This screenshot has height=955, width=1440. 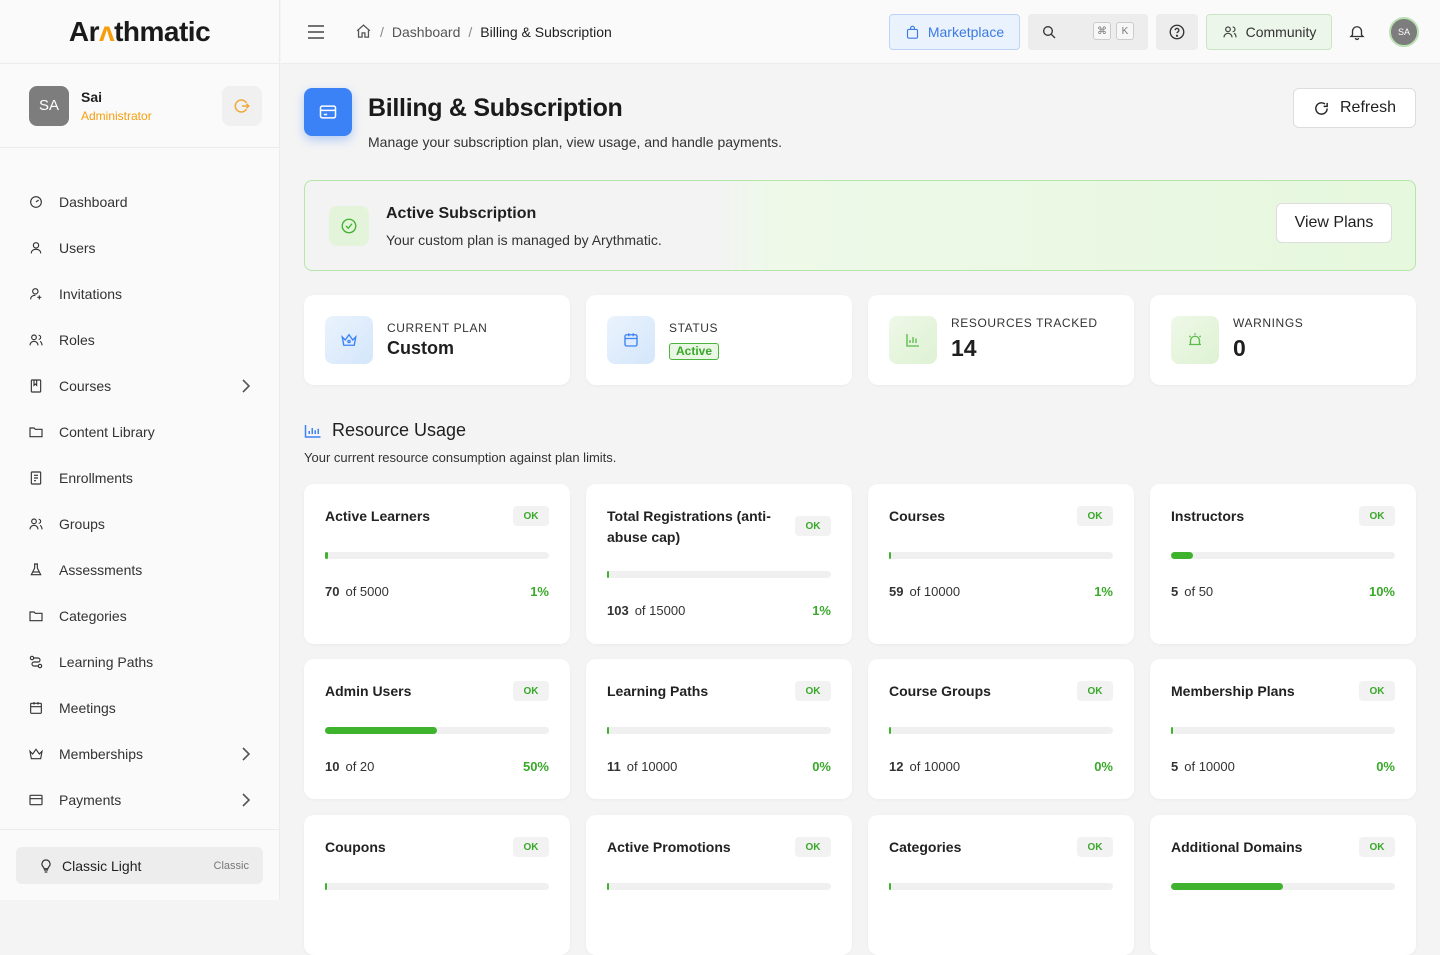 I want to click on menu-icon, so click(x=316, y=32).